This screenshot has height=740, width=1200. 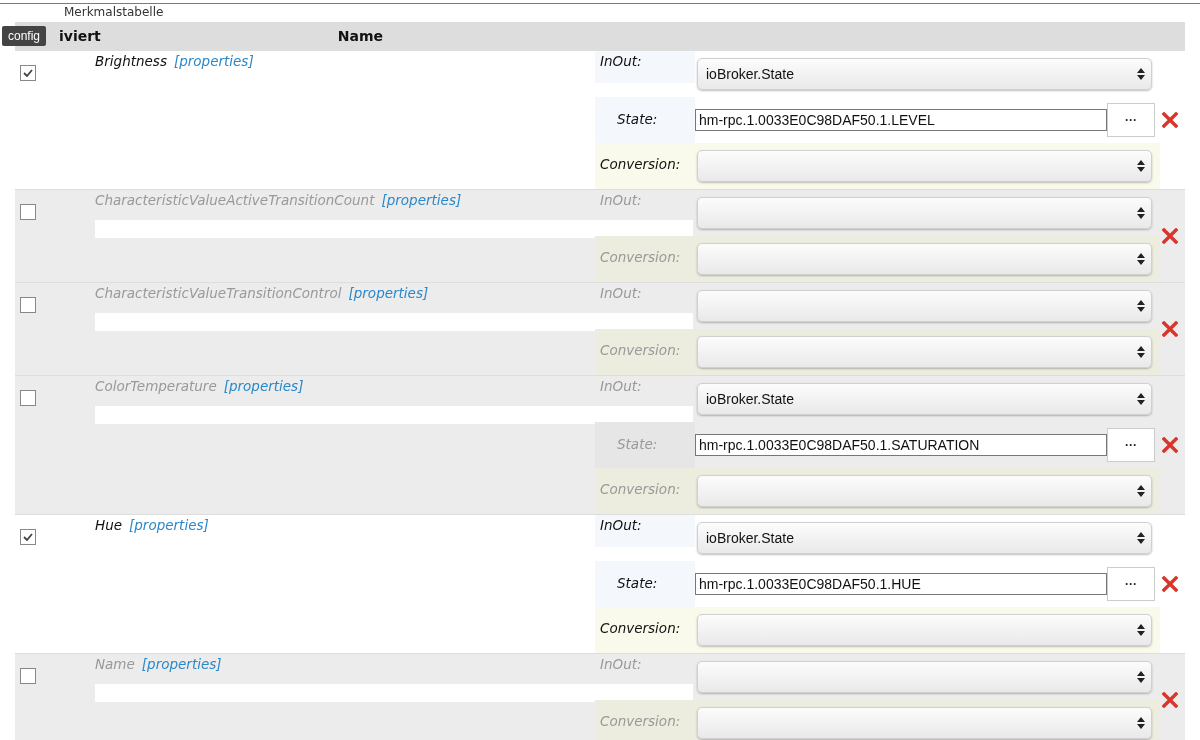 What do you see at coordinates (218, 293) in the screenshot?
I see `characteristic-name: CharacteristicValueTransitionControl` at bounding box center [218, 293].